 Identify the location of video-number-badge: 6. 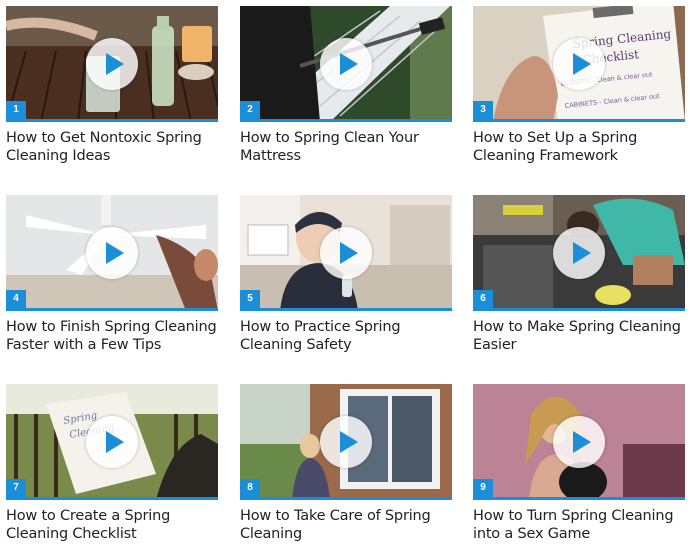
(483, 299).